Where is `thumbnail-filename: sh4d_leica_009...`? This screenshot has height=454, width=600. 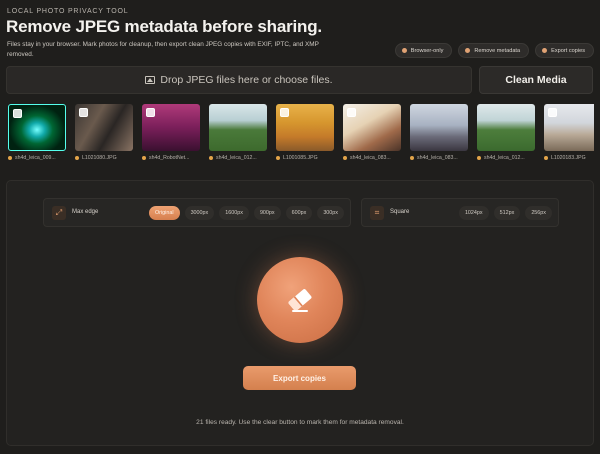 thumbnail-filename: sh4d_leica_009... is located at coordinates (35, 158).